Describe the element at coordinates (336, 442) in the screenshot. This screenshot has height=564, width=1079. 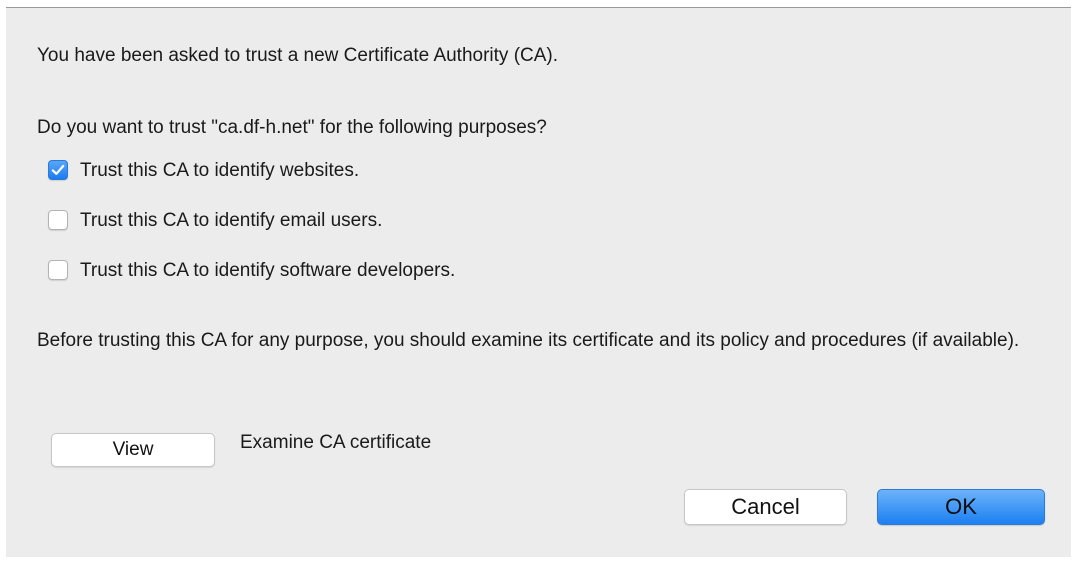
I see `examine-certificate-label: Examine CA certificate` at that location.